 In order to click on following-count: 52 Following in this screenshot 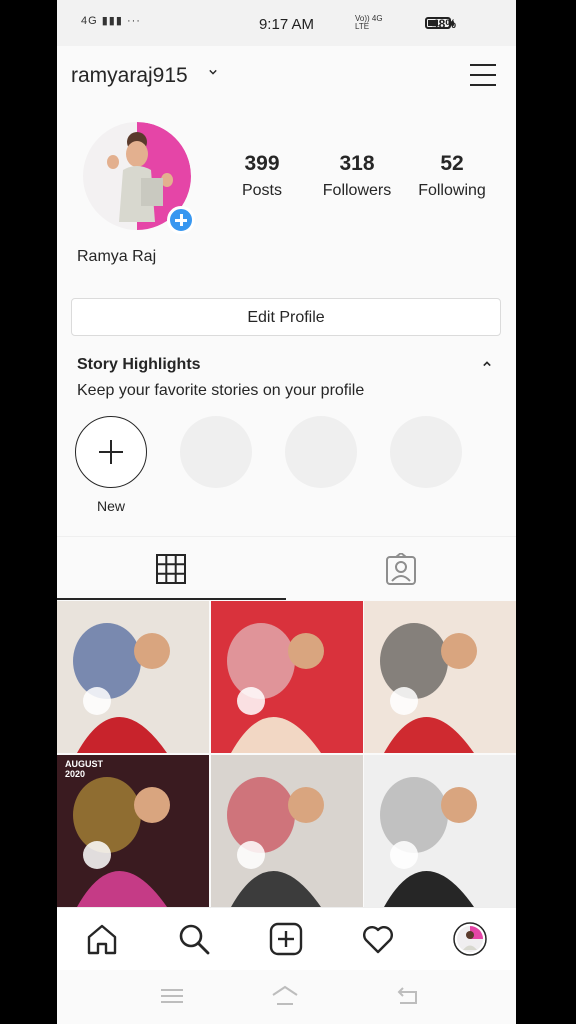, I will do `click(452, 176)`.